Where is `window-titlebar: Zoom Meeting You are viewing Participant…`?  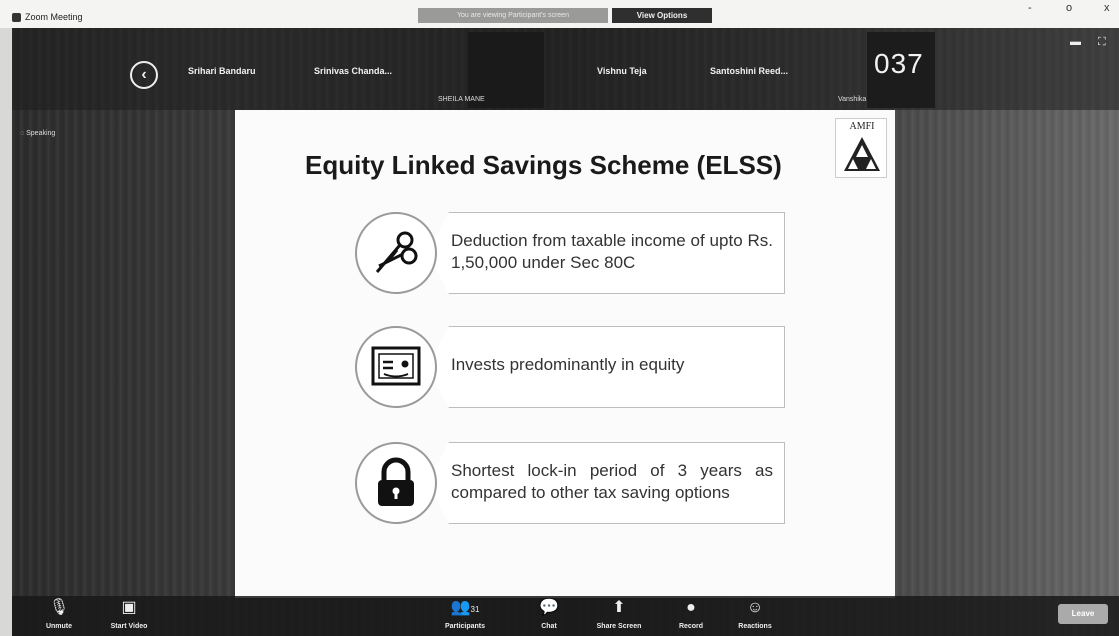 window-titlebar: Zoom Meeting You are viewing Participant… is located at coordinates (559, 14).